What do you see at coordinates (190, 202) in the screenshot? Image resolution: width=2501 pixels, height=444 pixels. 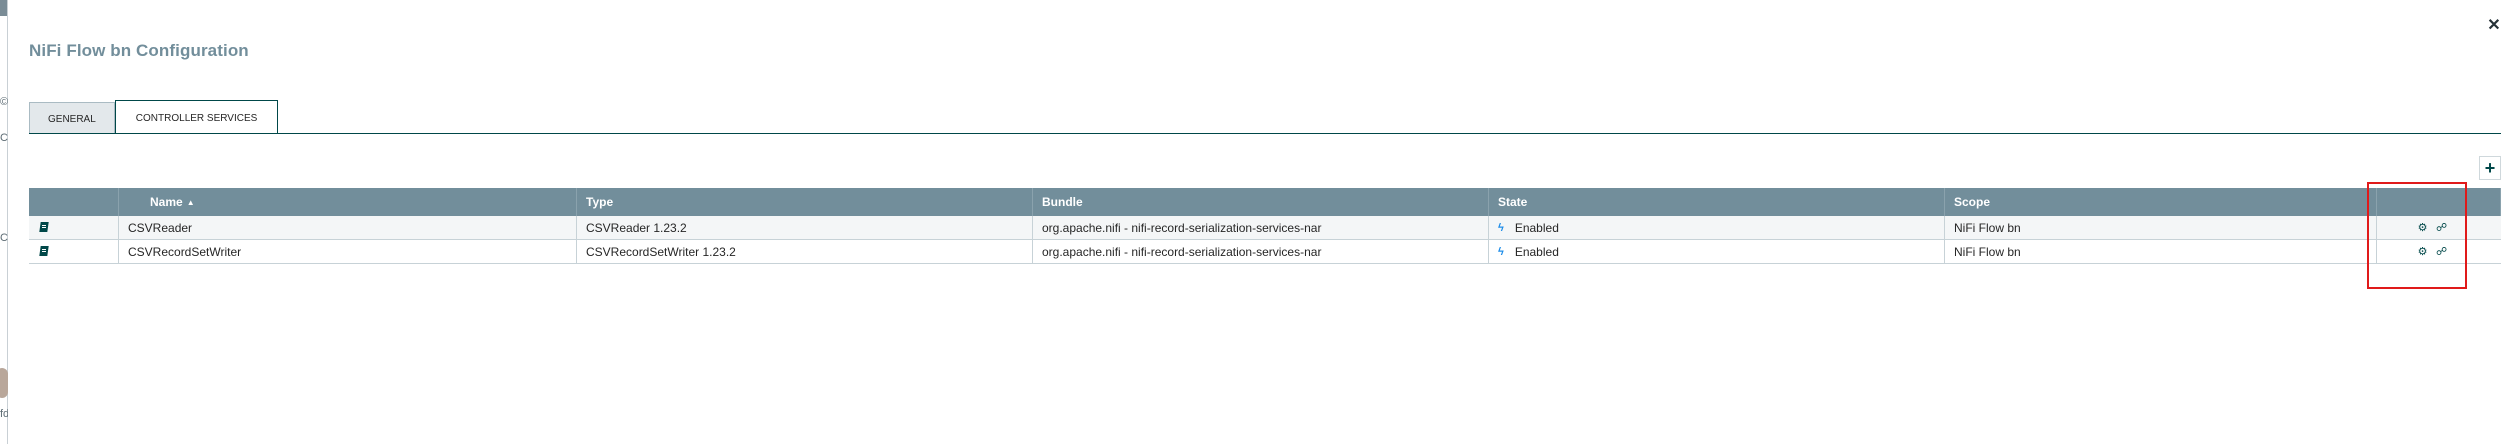 I see `sort-ascending-icon: ▲` at bounding box center [190, 202].